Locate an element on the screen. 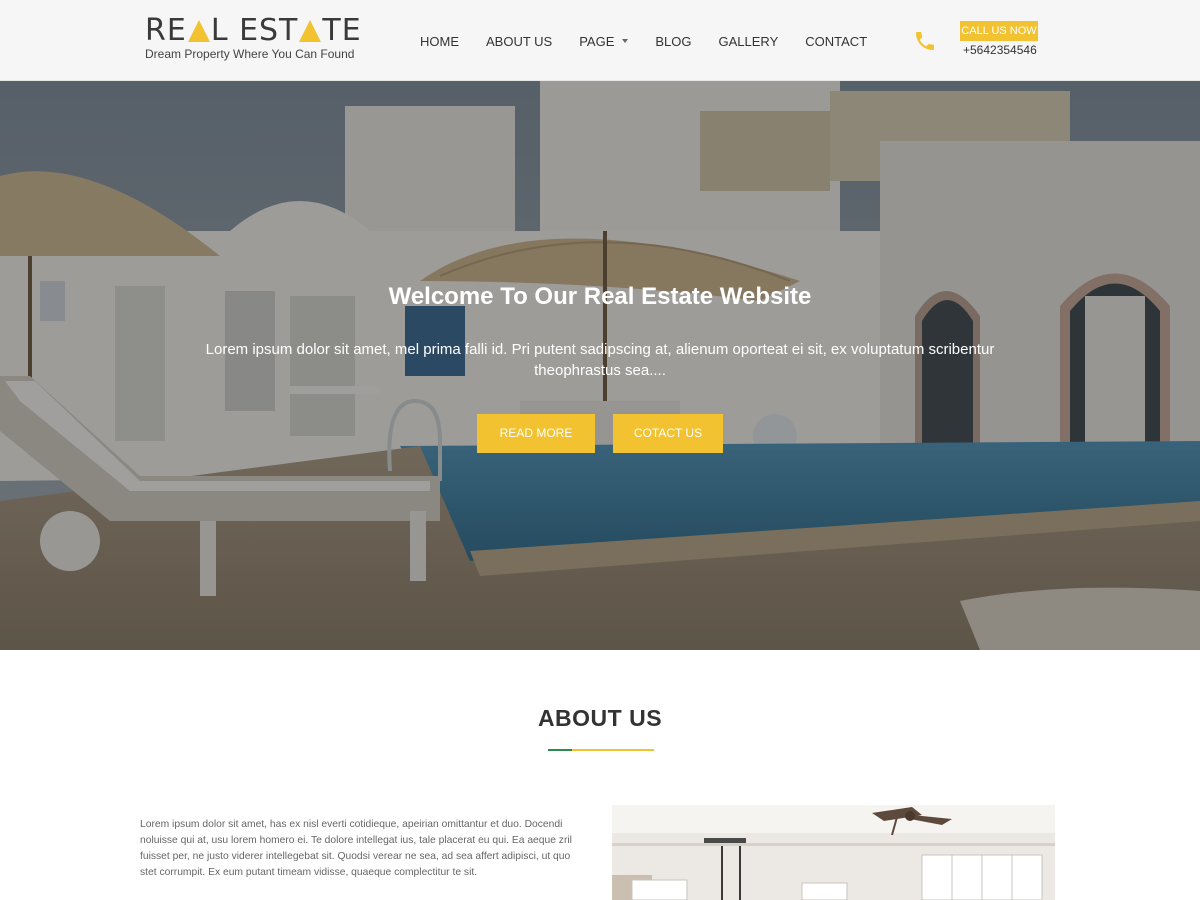  nav-item-label: BLOG is located at coordinates (673, 41).